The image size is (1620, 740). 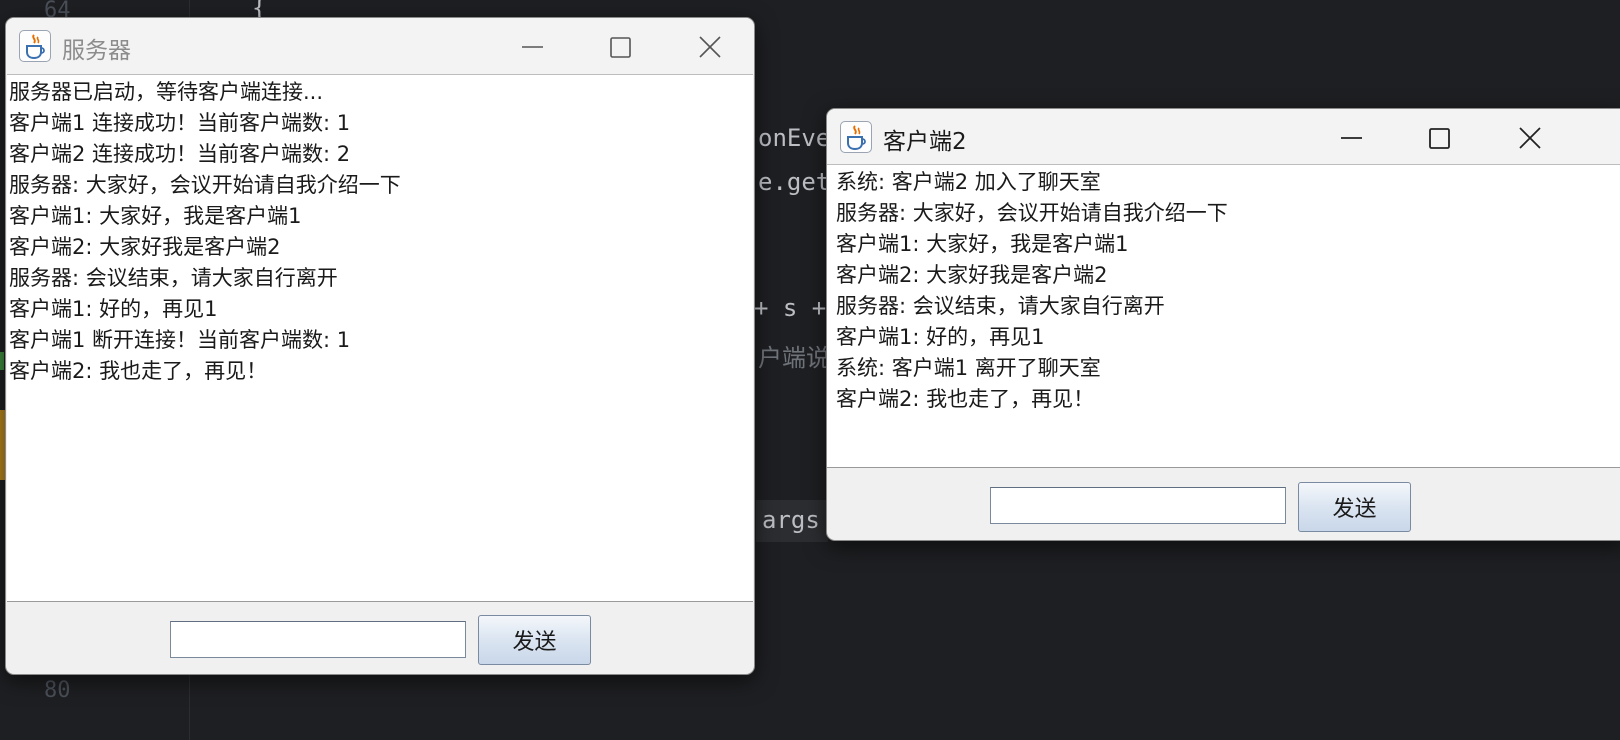 I want to click on line-number: 80, so click(x=57, y=690).